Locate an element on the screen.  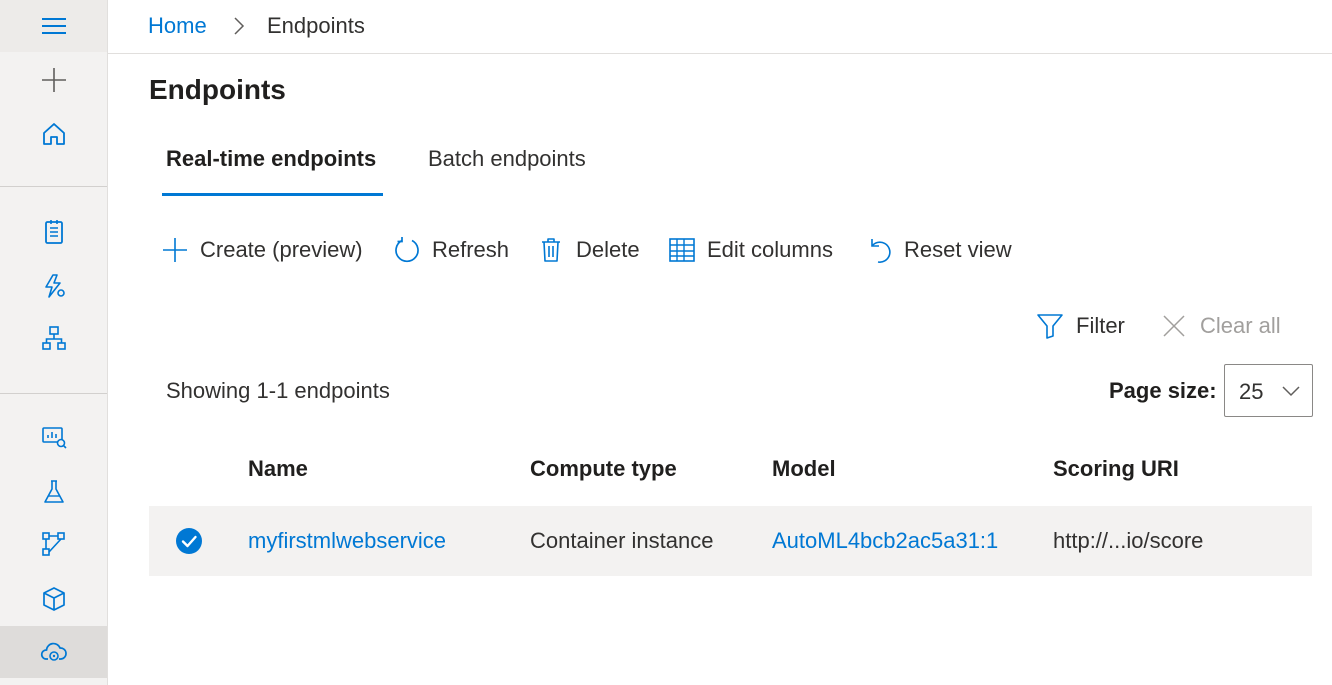
scoring-uri-cell: http://...io/score is located at coordinates (1128, 540).